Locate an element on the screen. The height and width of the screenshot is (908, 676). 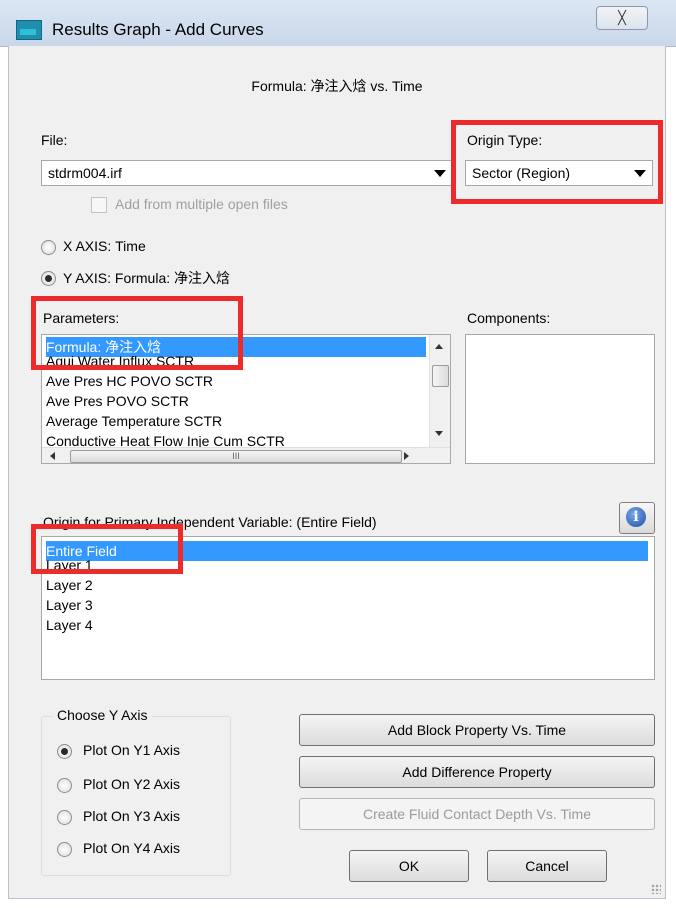
chevron-down-icon is located at coordinates (440, 173).